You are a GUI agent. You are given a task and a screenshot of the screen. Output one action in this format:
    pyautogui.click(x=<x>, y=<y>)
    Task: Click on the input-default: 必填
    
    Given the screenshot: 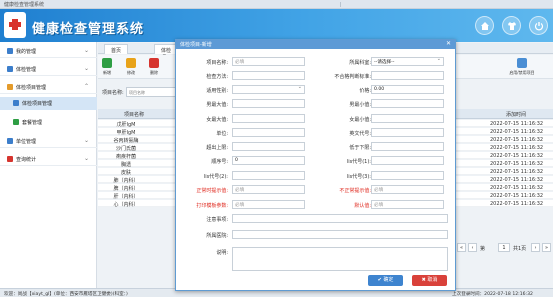 What is the action you would take?
    pyautogui.click(x=407, y=204)
    